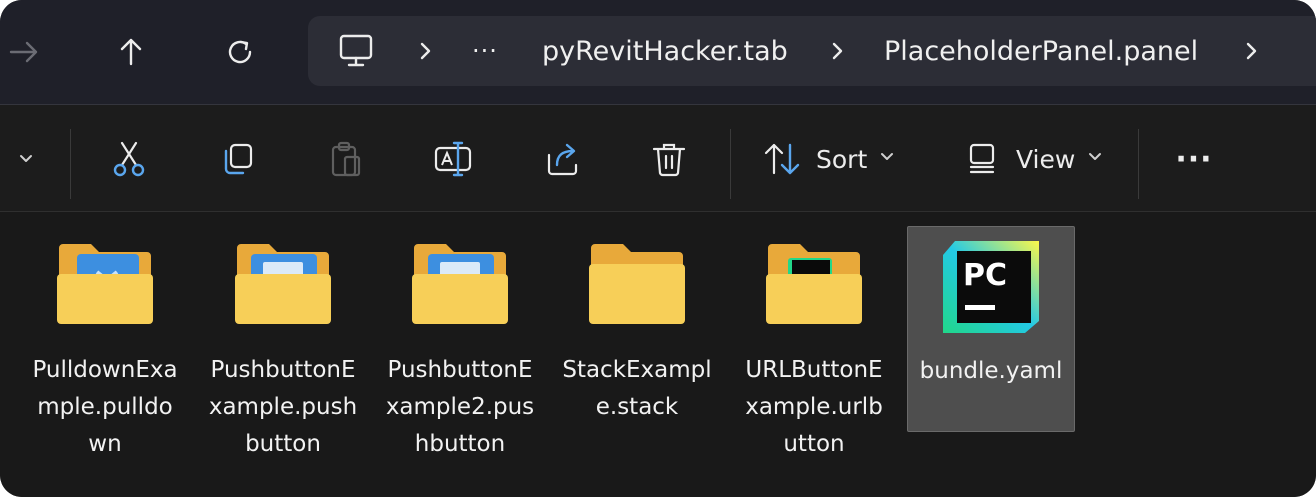  I want to click on paste-icon, so click(346, 159).